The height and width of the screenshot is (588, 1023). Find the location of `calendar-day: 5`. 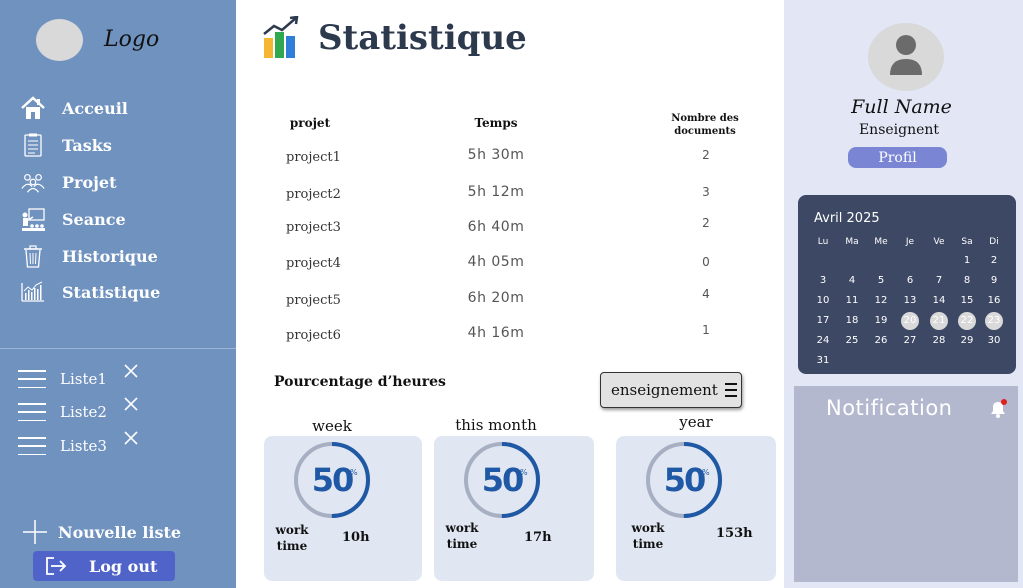

calendar-day: 5 is located at coordinates (881, 281).